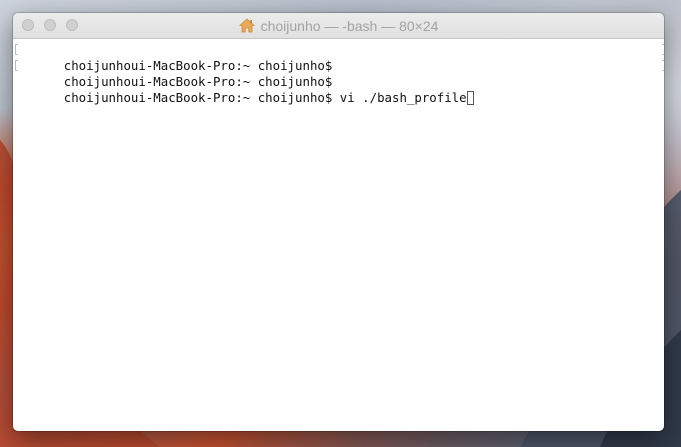 The width and height of the screenshot is (681, 447). I want to click on window-title: choijunho — -bash — 80×24, so click(349, 25).